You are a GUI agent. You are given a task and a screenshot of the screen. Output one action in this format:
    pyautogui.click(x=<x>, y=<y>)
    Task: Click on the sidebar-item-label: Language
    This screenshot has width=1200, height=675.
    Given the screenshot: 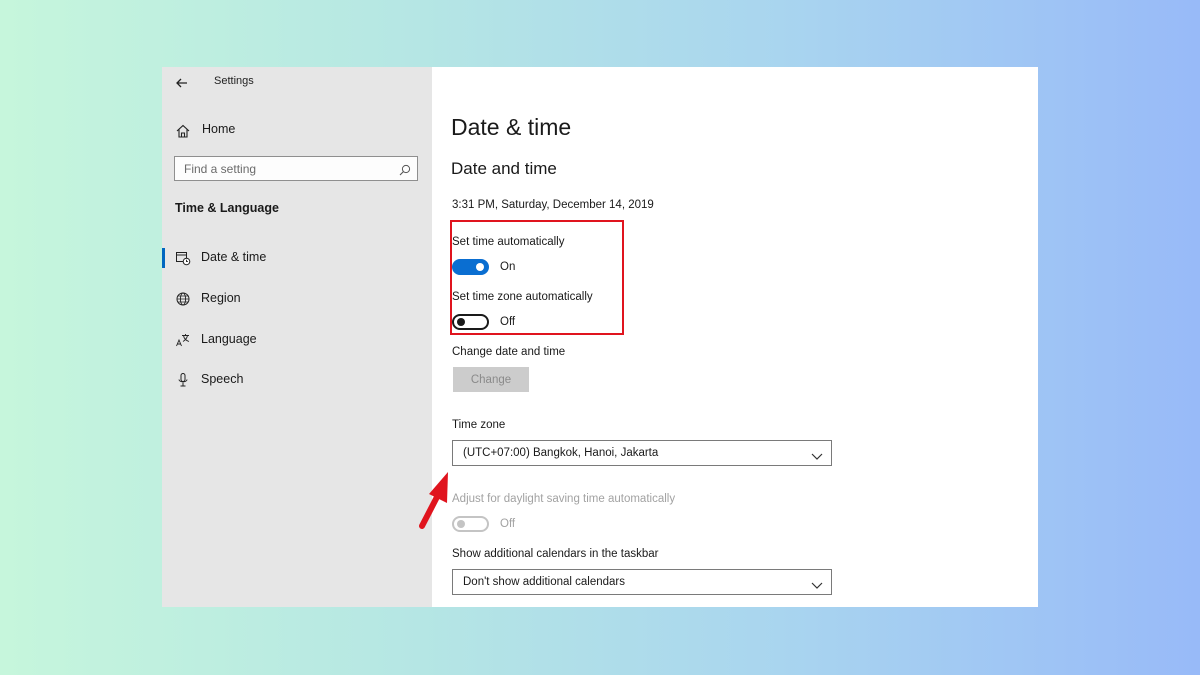 What is the action you would take?
    pyautogui.click(x=229, y=339)
    